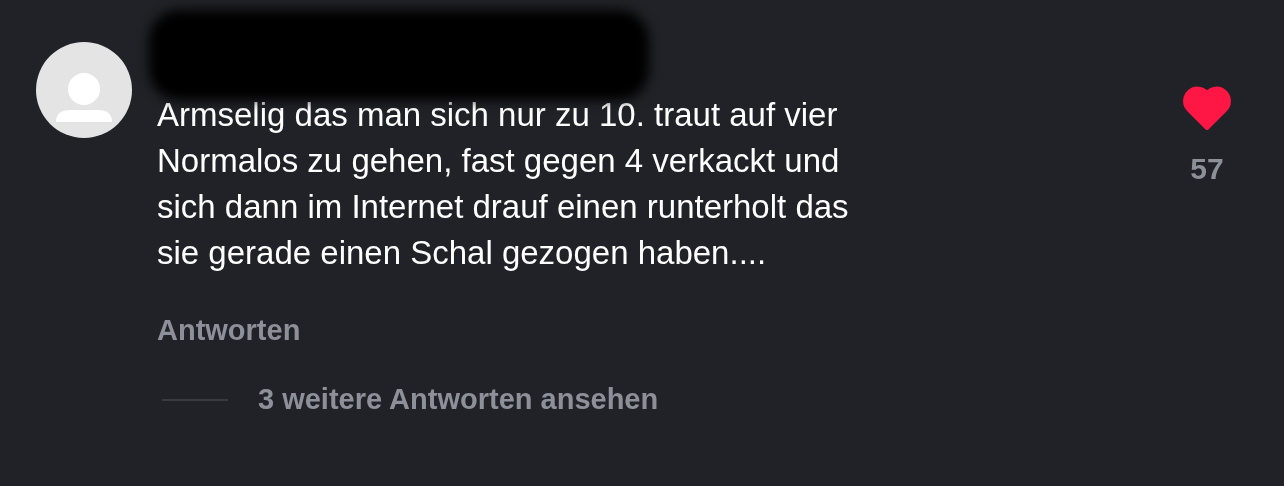 The height and width of the screenshot is (486, 1284). What do you see at coordinates (1207, 169) in the screenshot?
I see `like-count: 57` at bounding box center [1207, 169].